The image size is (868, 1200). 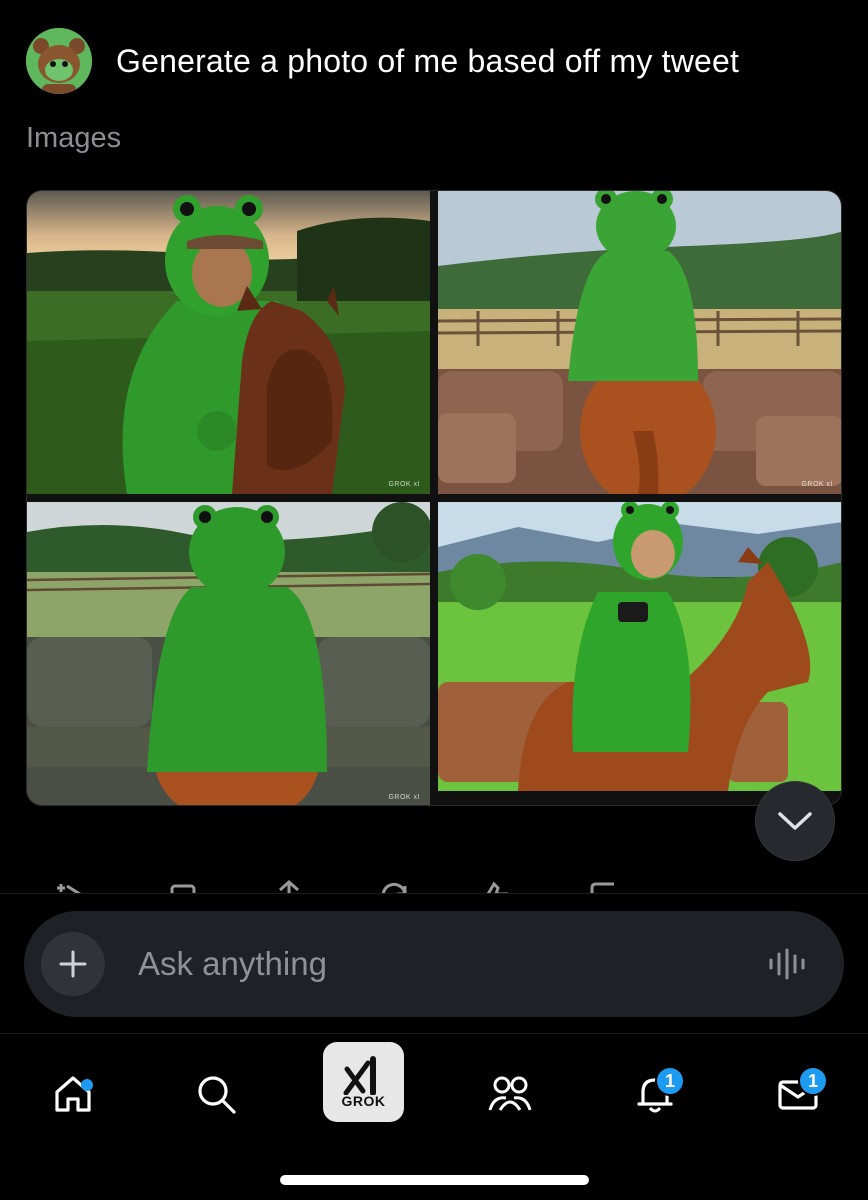 I want to click on search-icon, so click(x=217, y=1095).